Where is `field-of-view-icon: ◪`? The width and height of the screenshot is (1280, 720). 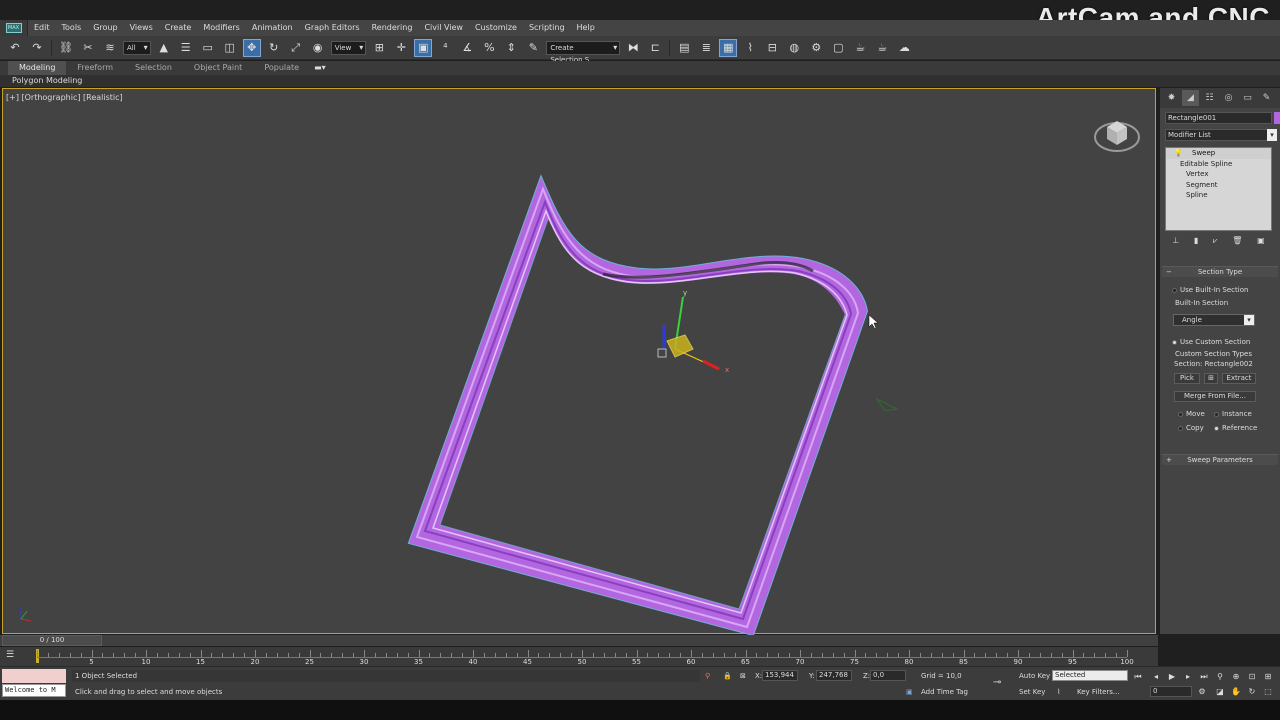 field-of-view-icon: ◪ is located at coordinates (1220, 691).